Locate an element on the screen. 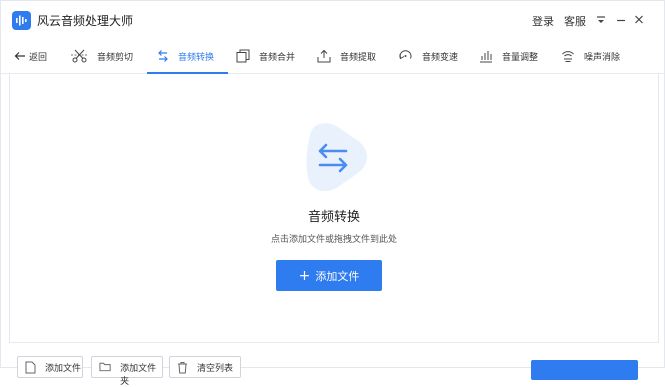  tab-audio-speed: 音频变速 is located at coordinates (428, 56).